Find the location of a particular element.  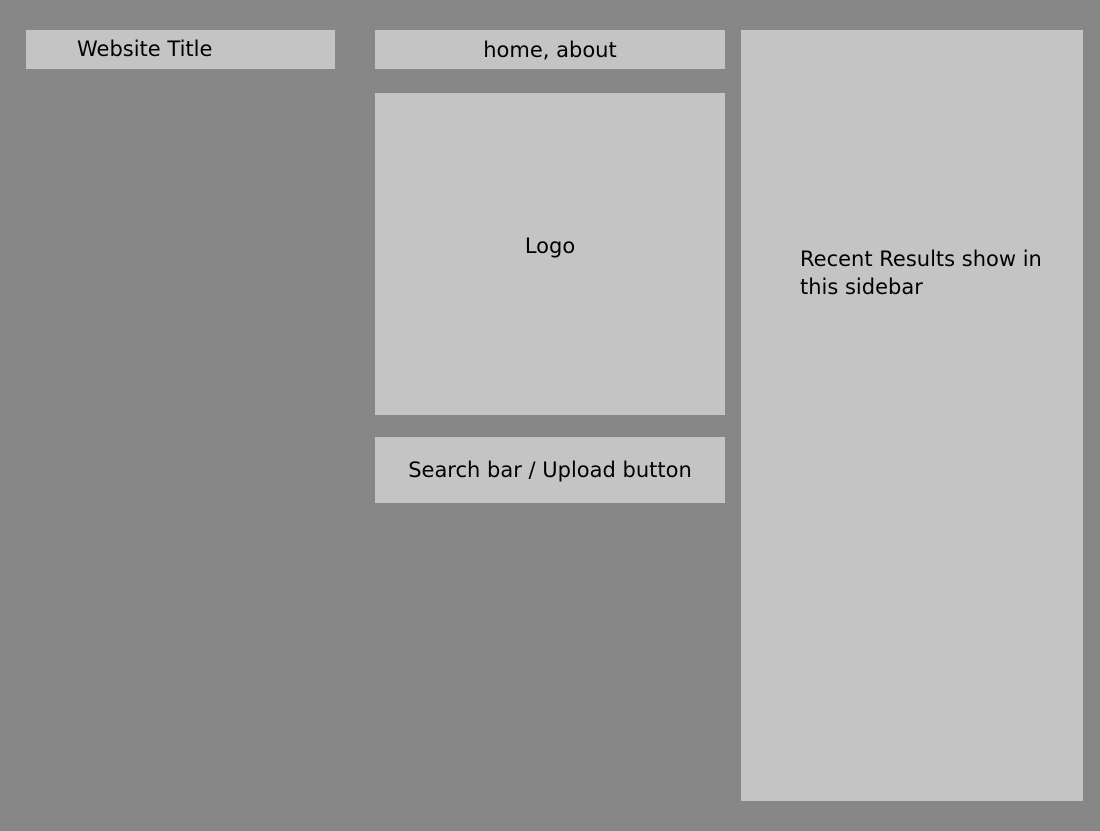

search-upload-block: Search bar / Upload button is located at coordinates (550, 470).